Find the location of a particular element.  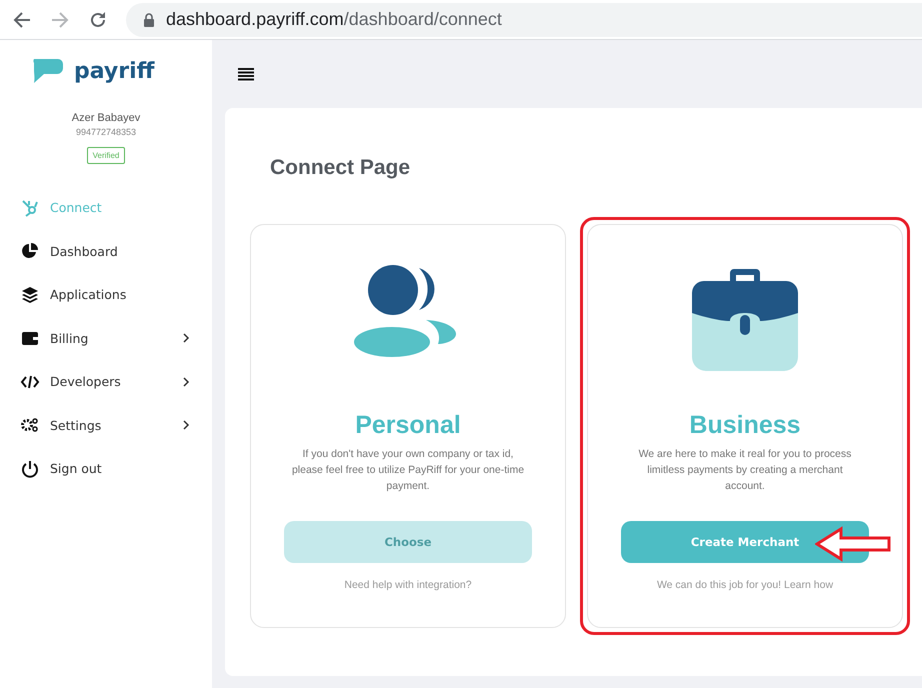

card-title: Business is located at coordinates (745, 425).